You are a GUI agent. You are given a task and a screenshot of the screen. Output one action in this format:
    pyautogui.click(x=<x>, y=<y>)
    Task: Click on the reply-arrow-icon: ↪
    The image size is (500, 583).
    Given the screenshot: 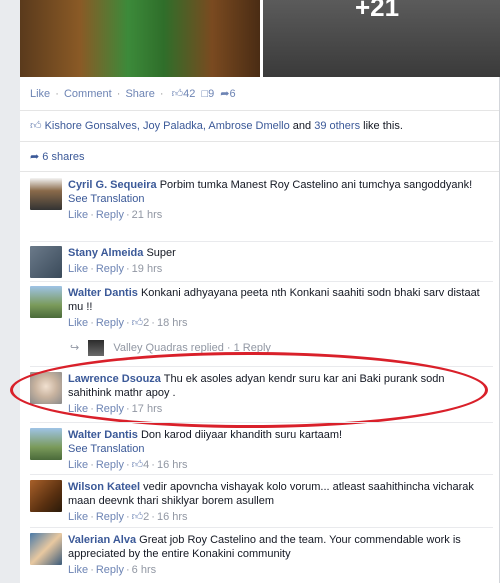 What is the action you would take?
    pyautogui.click(x=75, y=347)
    